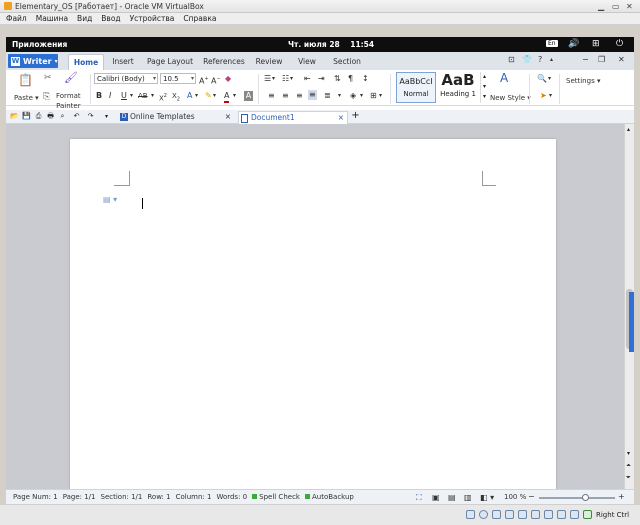  I want to click on spell-check-toggle: Spell Check, so click(276, 497).